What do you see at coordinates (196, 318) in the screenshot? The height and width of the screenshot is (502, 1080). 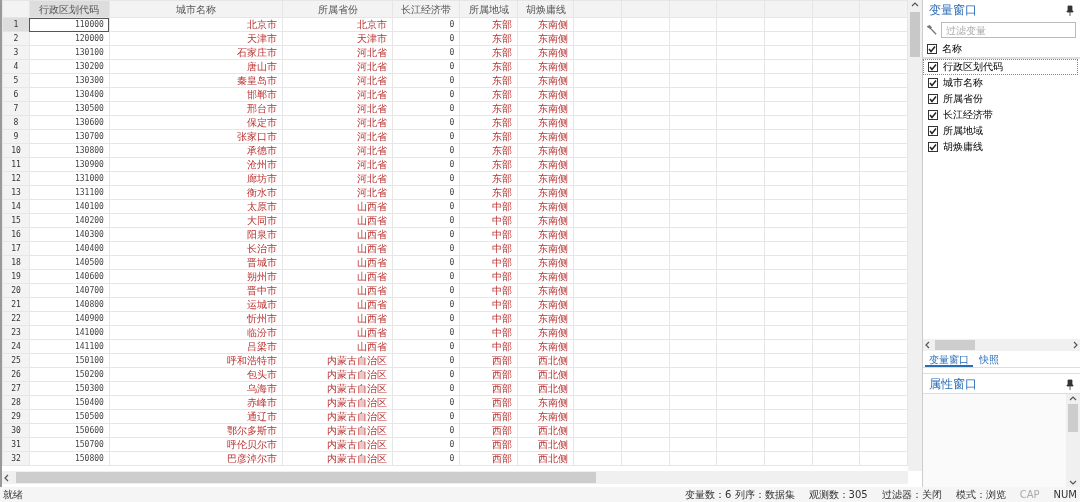 I see `table-cell: 忻州市` at bounding box center [196, 318].